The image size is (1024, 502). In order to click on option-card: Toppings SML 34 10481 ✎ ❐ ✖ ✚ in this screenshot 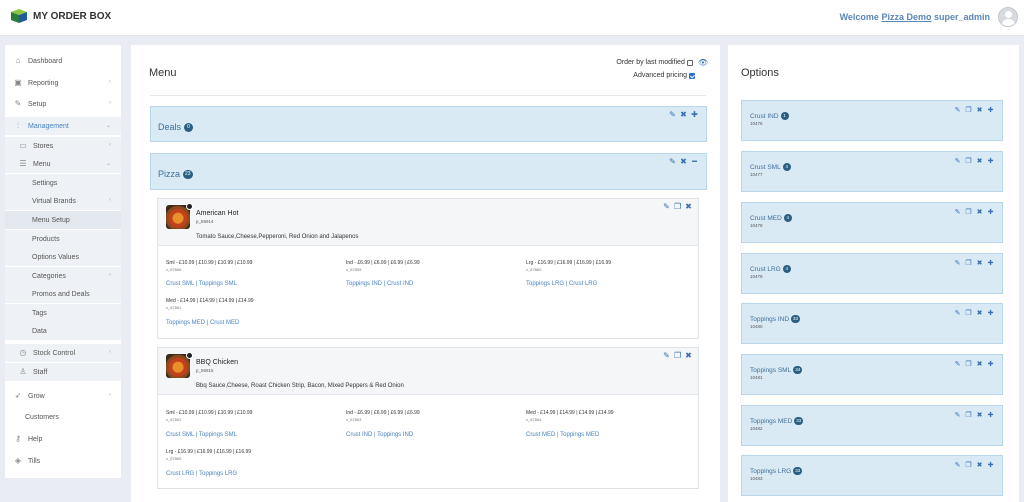, I will do `click(872, 374)`.